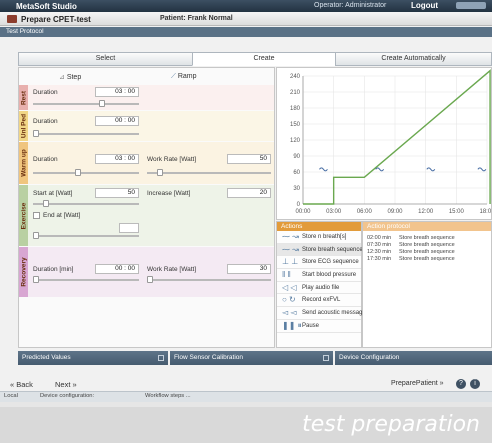 Image resolution: width=492 pixels, height=443 pixels. I want to click on exercise-end-field, so click(129, 228).